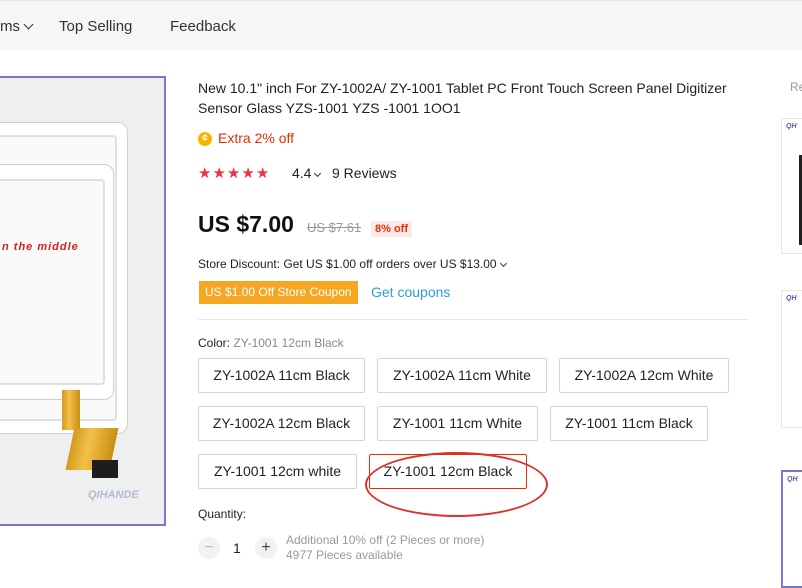 This screenshot has width=802, height=588. What do you see at coordinates (457, 423) in the screenshot?
I see `color-option: ZY-1001 11cm White` at bounding box center [457, 423].